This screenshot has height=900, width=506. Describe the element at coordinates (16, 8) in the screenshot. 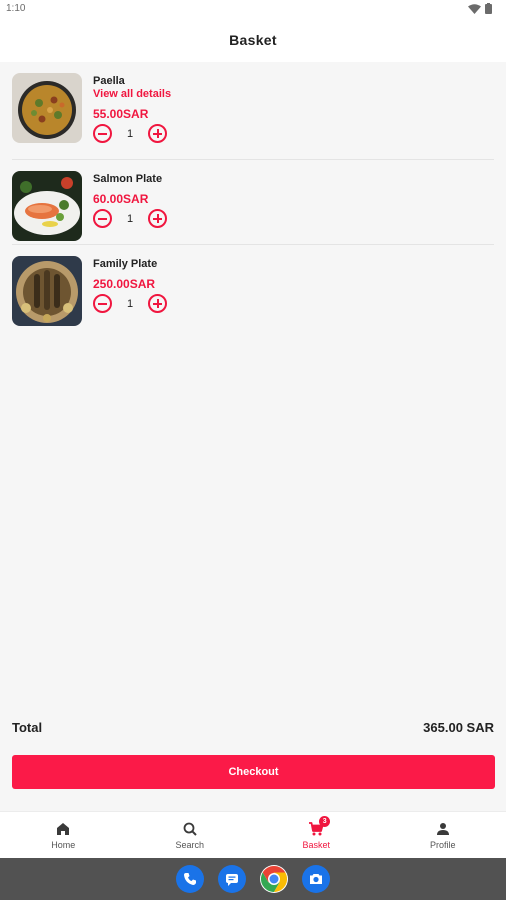

I see `status-time: 1:10` at that location.